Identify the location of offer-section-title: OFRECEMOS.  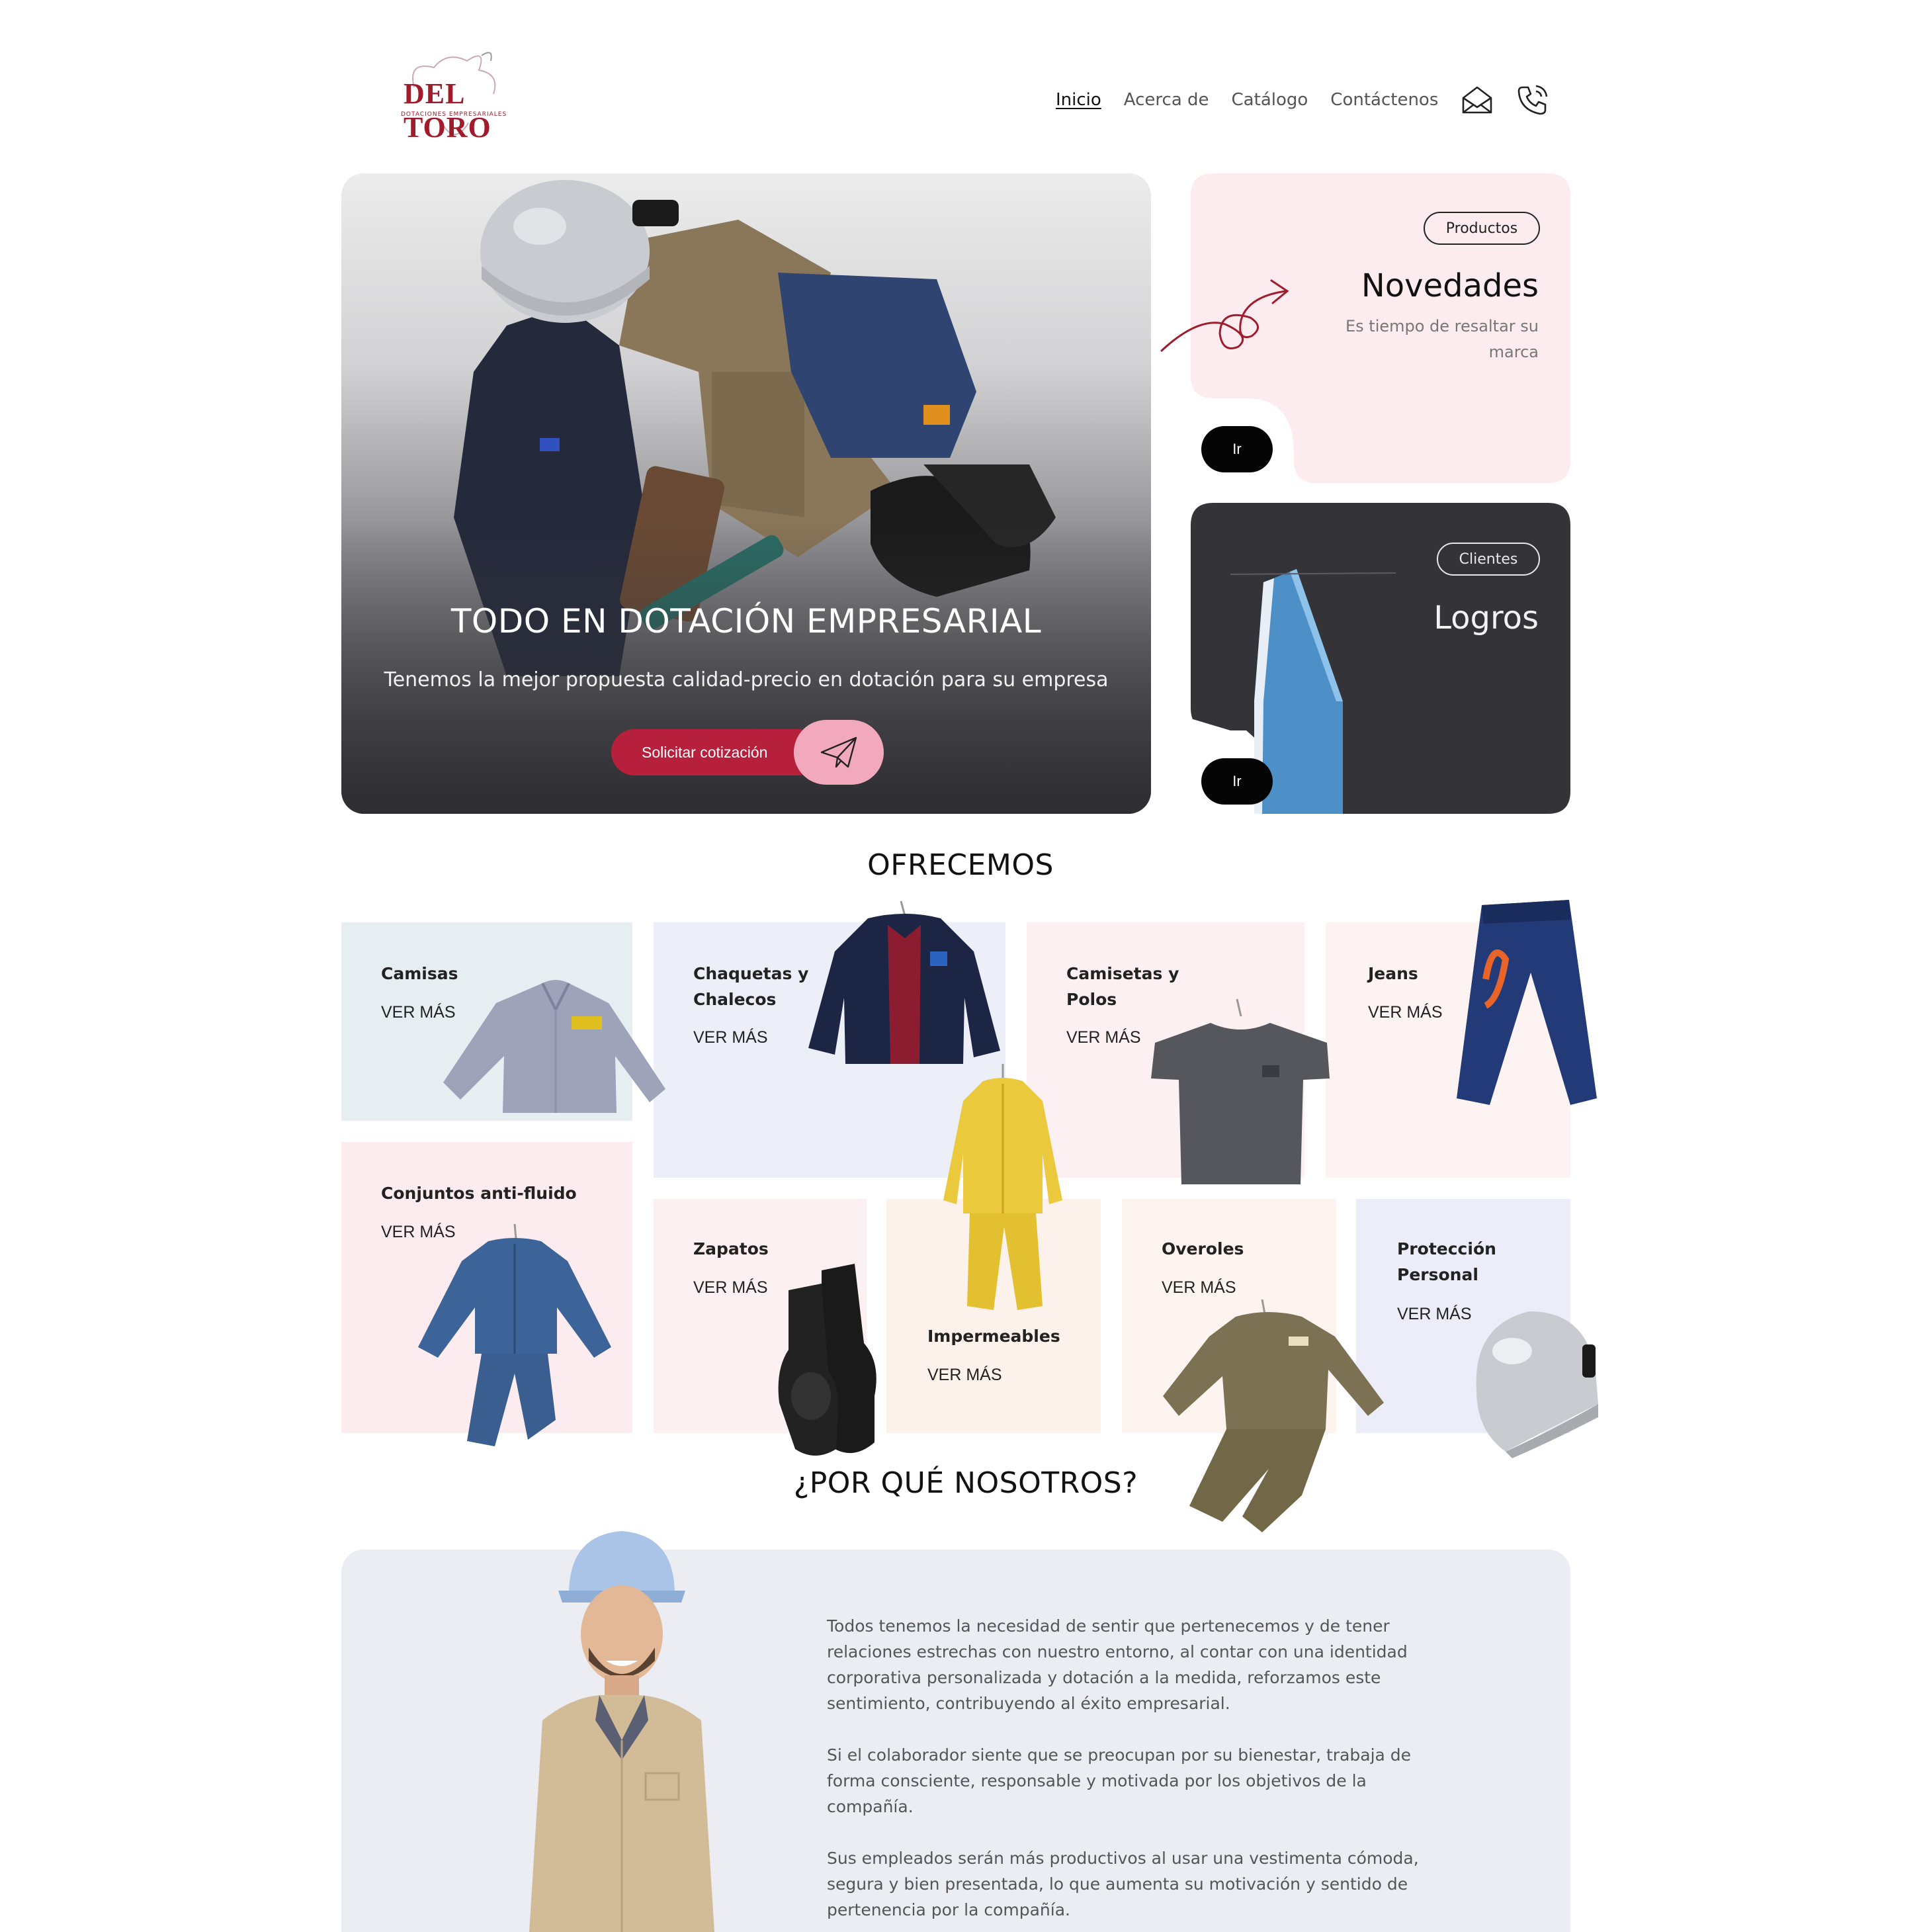
(960, 865).